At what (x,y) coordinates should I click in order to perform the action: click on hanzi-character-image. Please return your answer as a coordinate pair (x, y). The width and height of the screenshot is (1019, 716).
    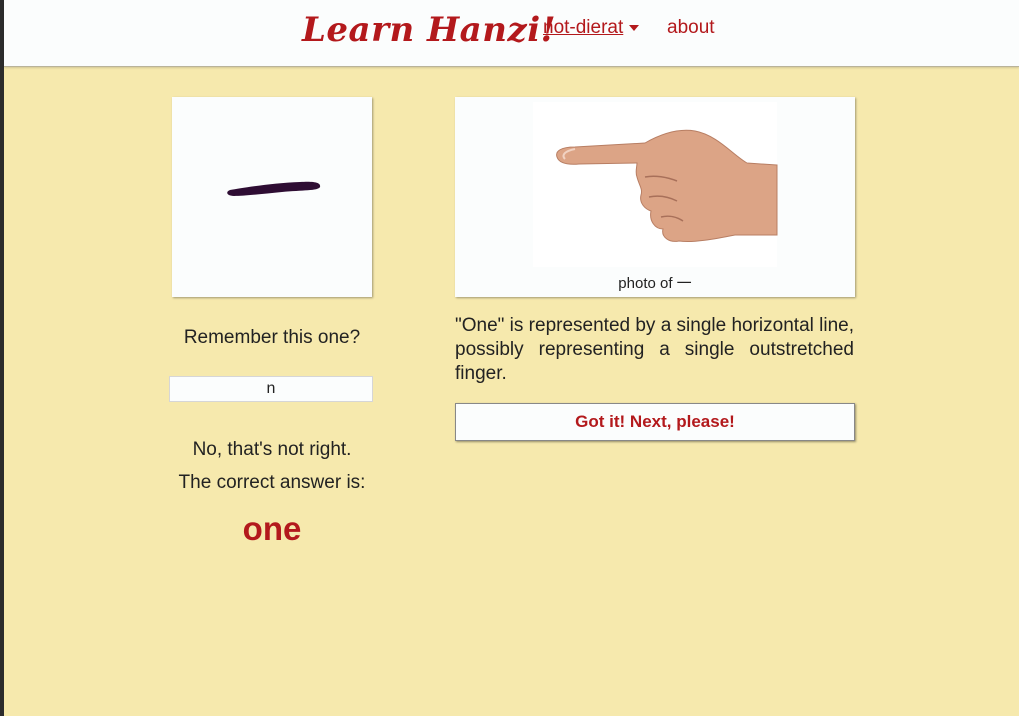
    Looking at the image, I should click on (274, 188).